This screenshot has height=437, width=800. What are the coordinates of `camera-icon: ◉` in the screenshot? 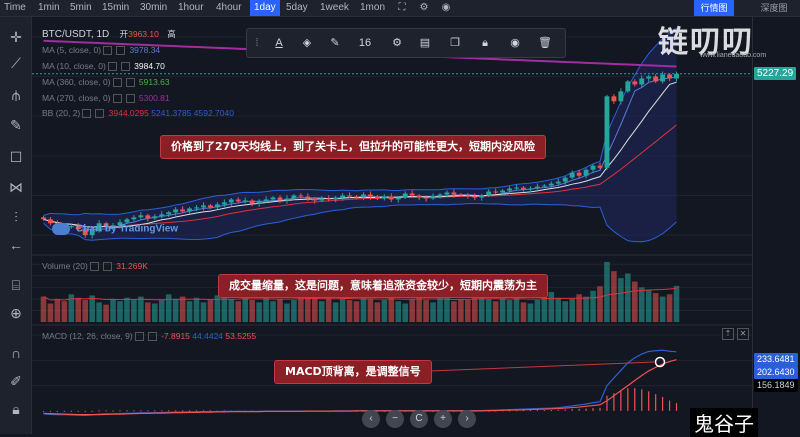 It's located at (446, 8).